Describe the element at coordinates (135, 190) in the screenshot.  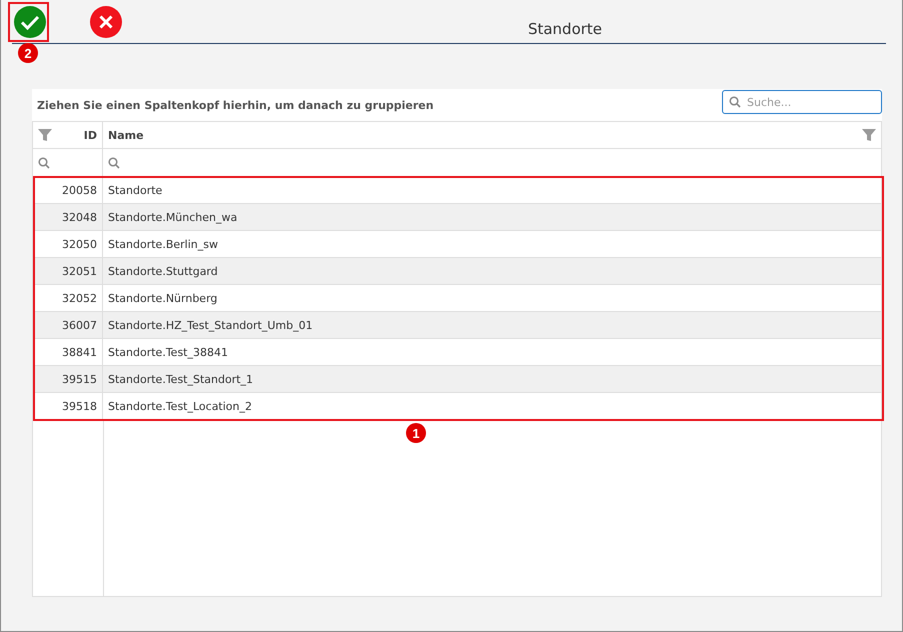
I see `table-cell-text: Standorte` at that location.